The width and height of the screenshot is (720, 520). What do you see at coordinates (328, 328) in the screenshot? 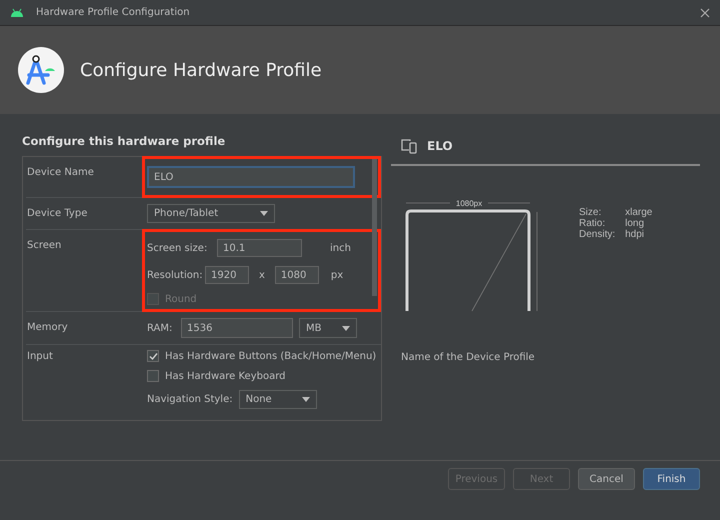
I see `unit-dropdown: MB` at bounding box center [328, 328].